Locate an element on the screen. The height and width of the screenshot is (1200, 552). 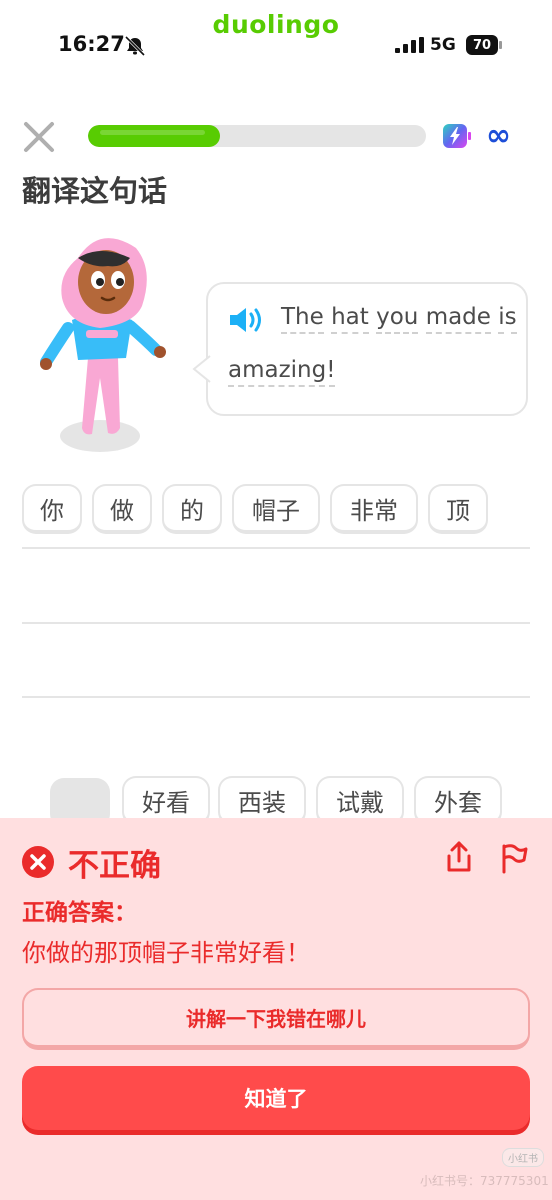
battery-level: 70 is located at coordinates (482, 45).